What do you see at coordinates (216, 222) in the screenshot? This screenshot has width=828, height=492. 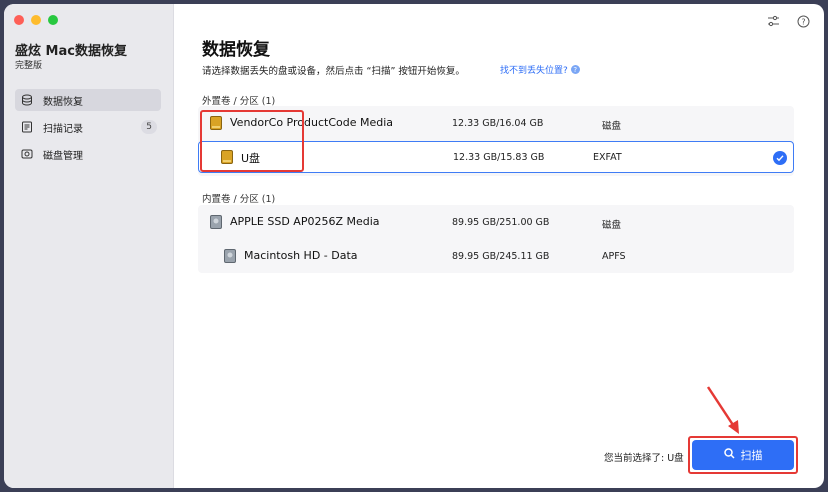 I see `internal-disk-icon` at bounding box center [216, 222].